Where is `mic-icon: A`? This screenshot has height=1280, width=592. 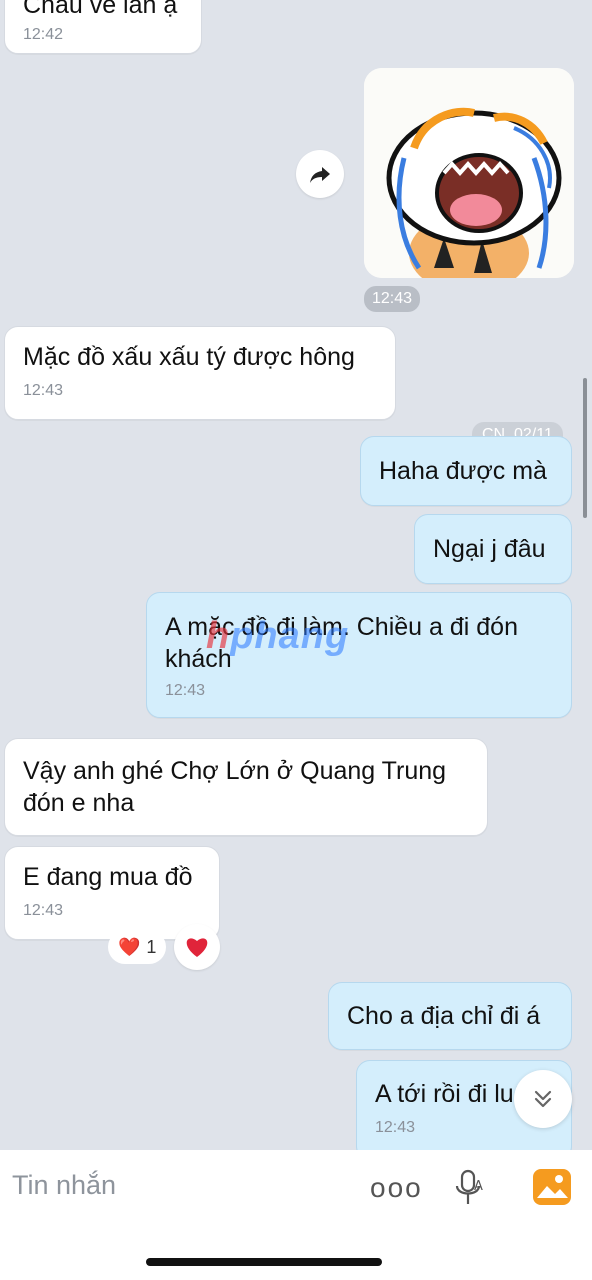
mic-icon: A is located at coordinates (470, 1188).